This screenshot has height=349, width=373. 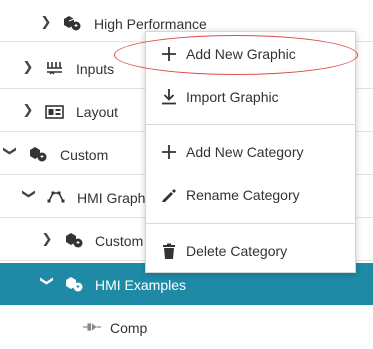 What do you see at coordinates (129, 328) in the screenshot?
I see `tree-item-label: Comp` at bounding box center [129, 328].